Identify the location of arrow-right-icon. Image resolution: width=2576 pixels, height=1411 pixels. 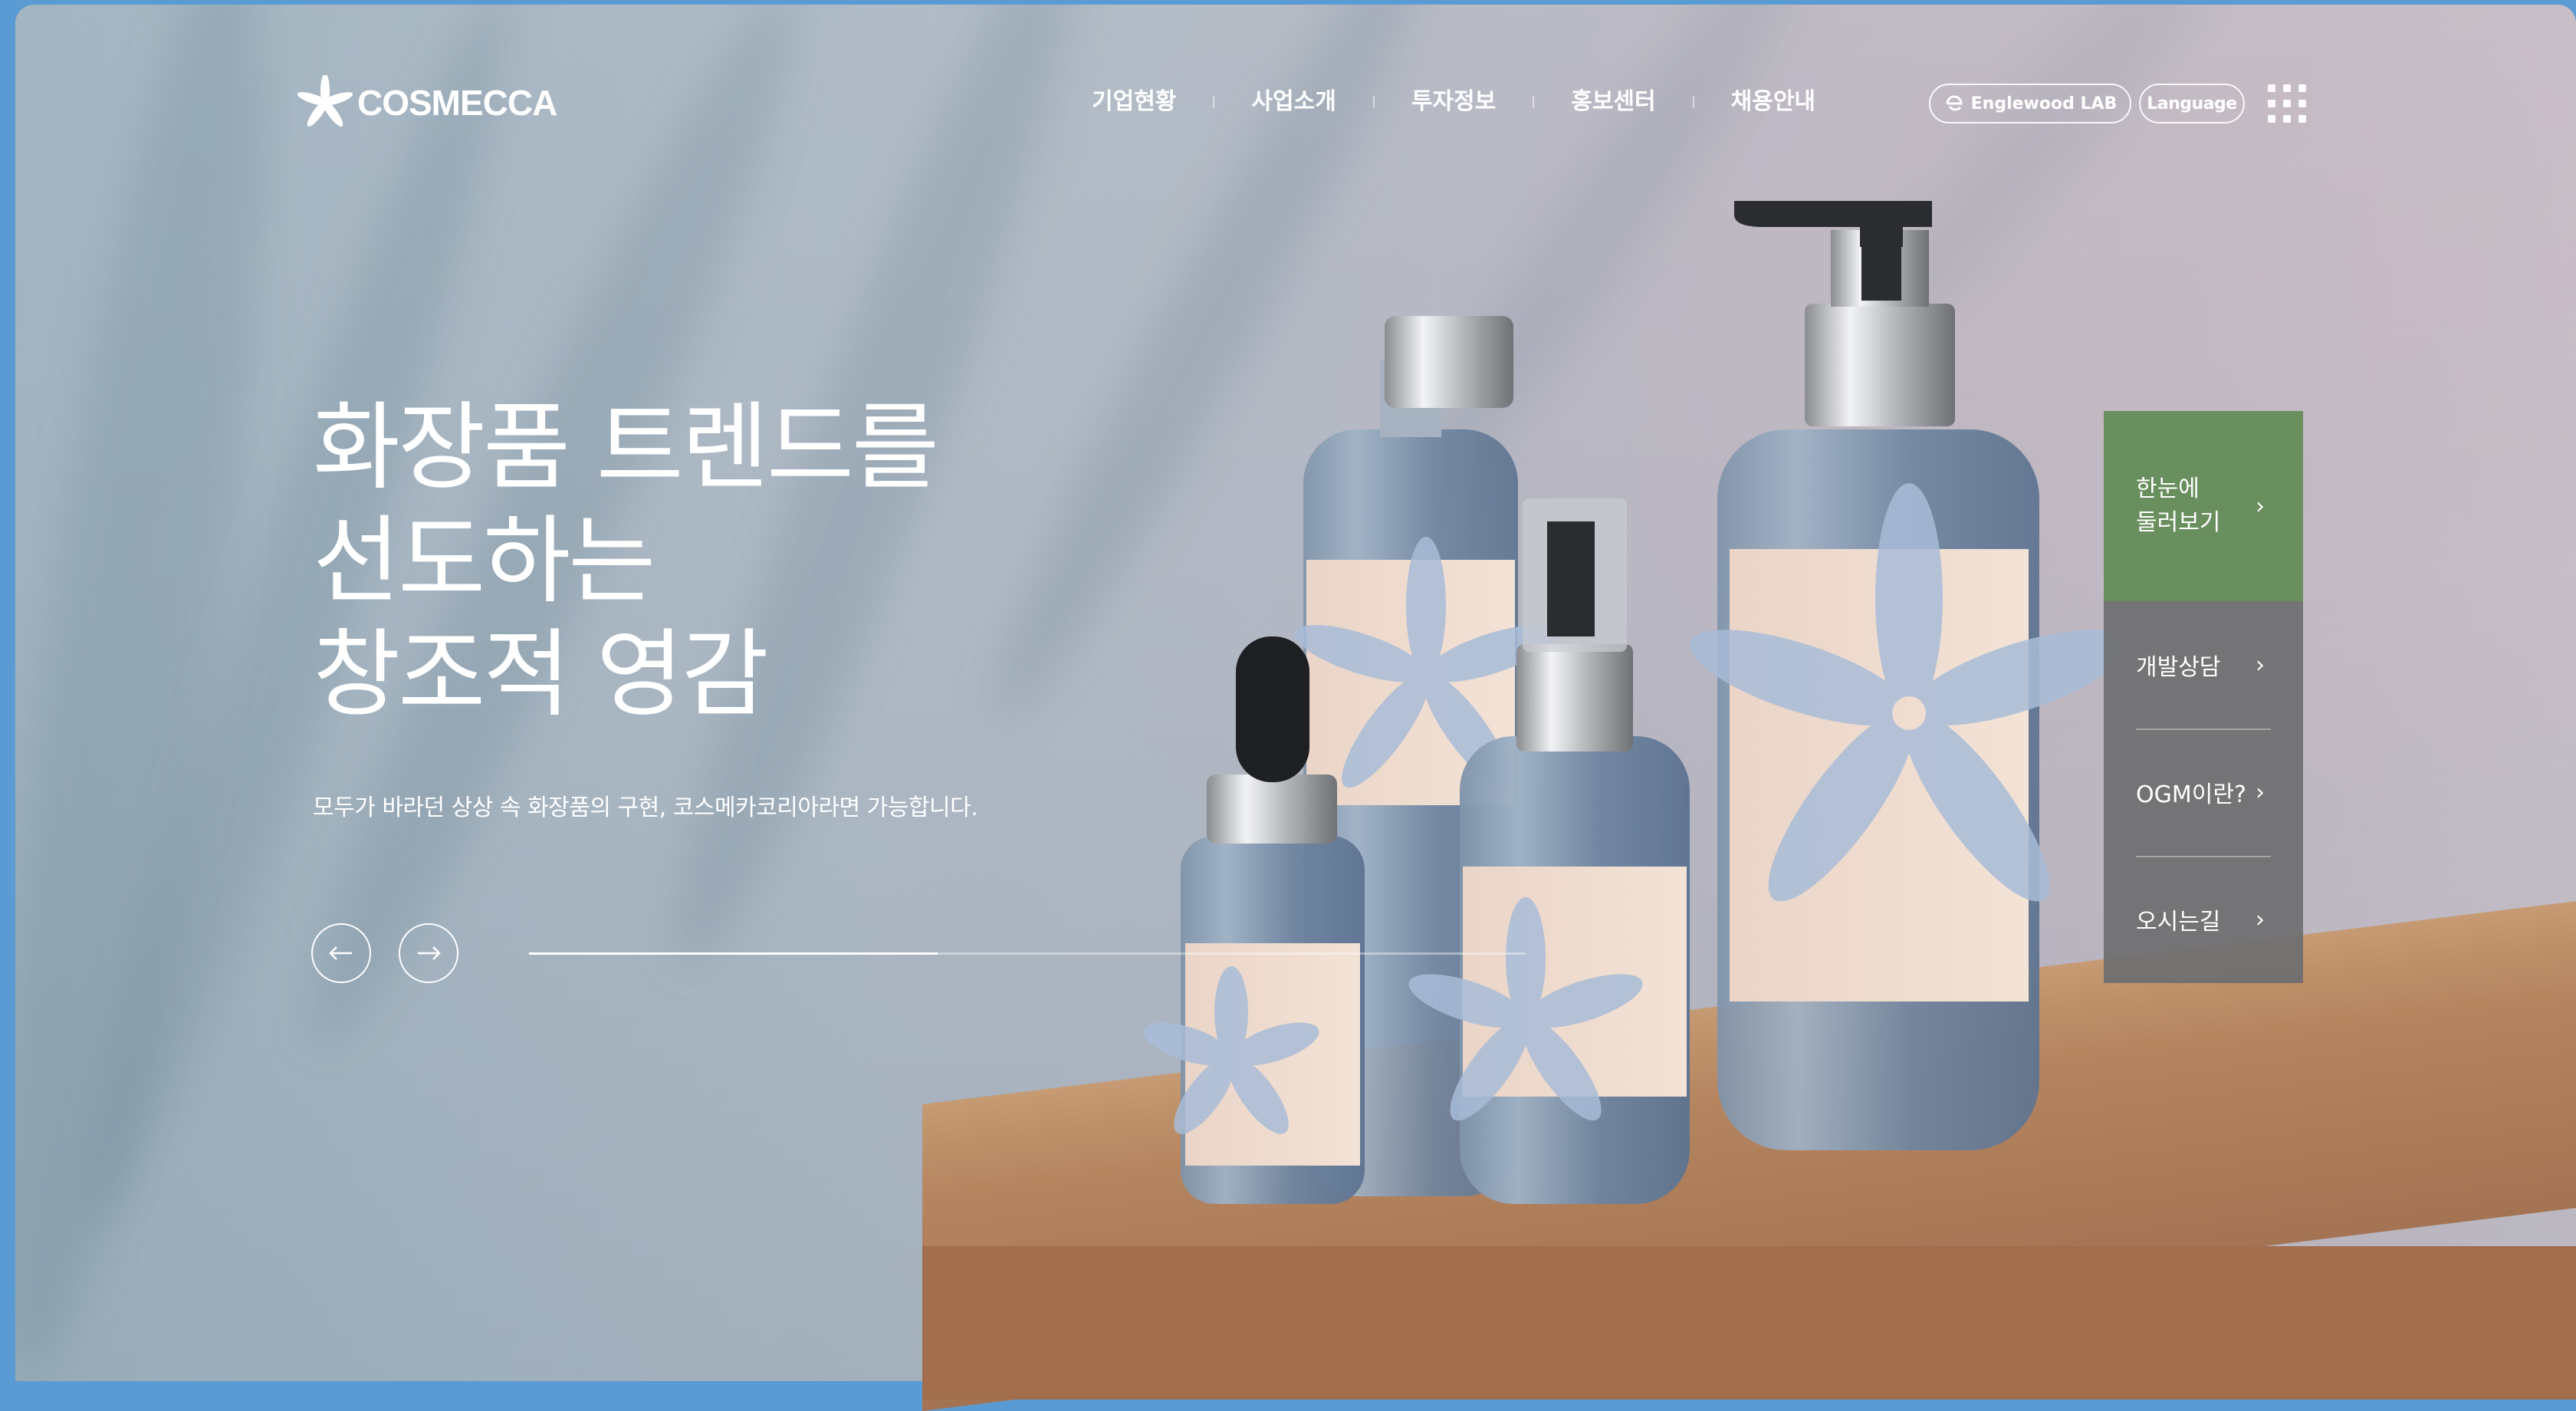
(430, 953).